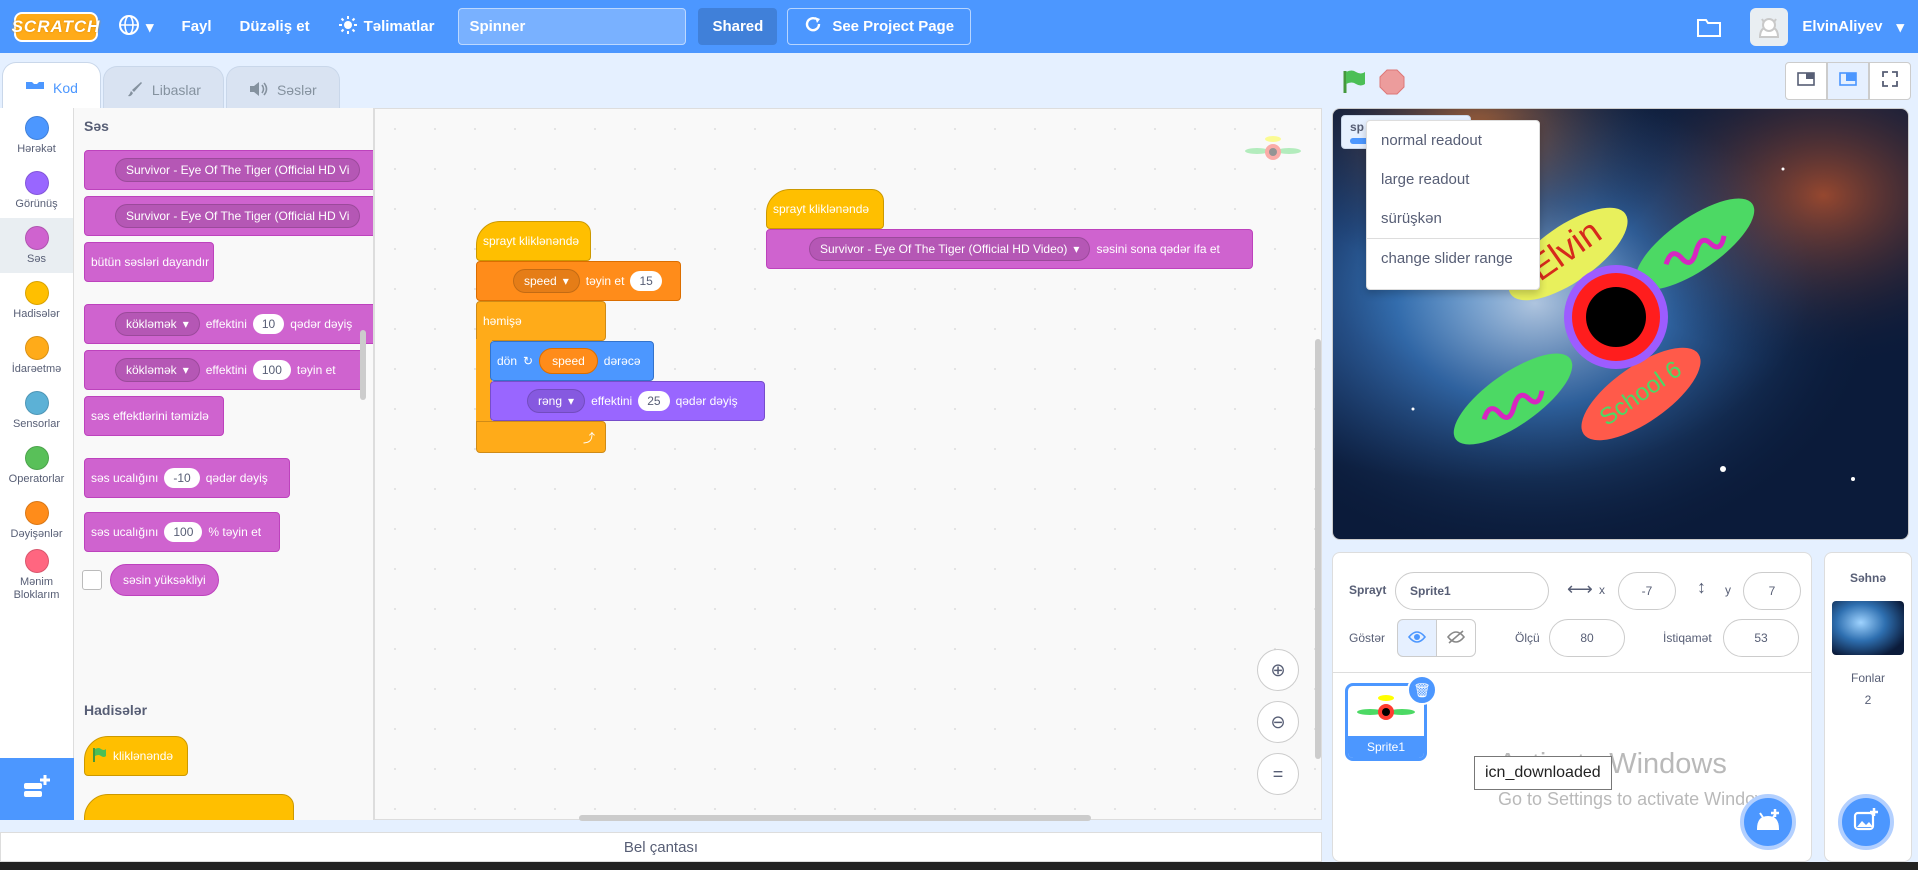 This screenshot has height=870, width=1918. I want to click on category-sensing: Sensorlar, so click(36, 410).